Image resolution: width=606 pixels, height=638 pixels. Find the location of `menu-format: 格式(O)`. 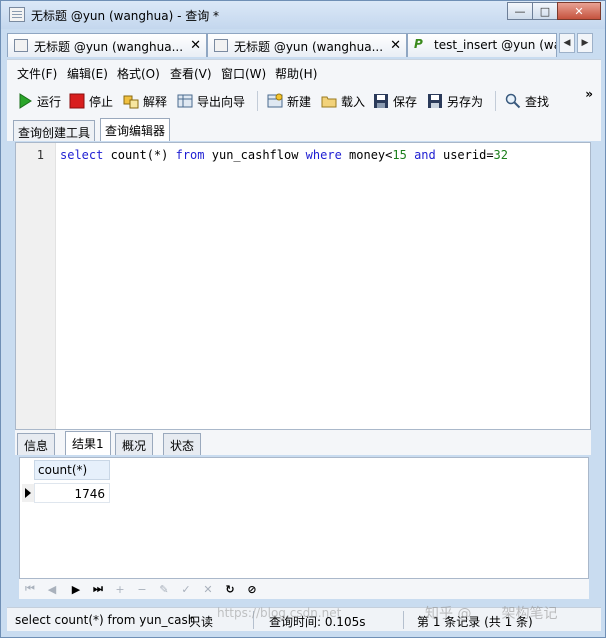

menu-format: 格式(O) is located at coordinates (138, 73).